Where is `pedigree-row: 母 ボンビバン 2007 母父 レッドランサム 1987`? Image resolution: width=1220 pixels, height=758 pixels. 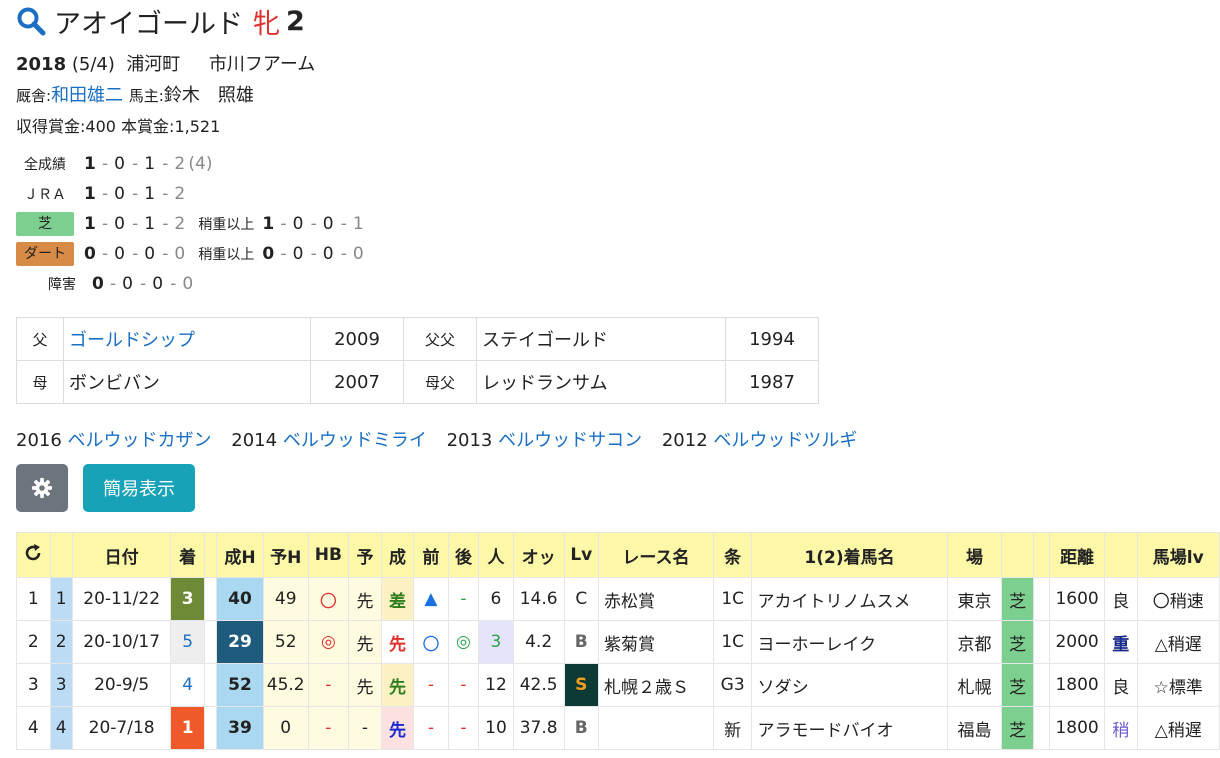
pedigree-row: 母 ボンビバン 2007 母父 レッドランサム 1987 is located at coordinates (417, 382).